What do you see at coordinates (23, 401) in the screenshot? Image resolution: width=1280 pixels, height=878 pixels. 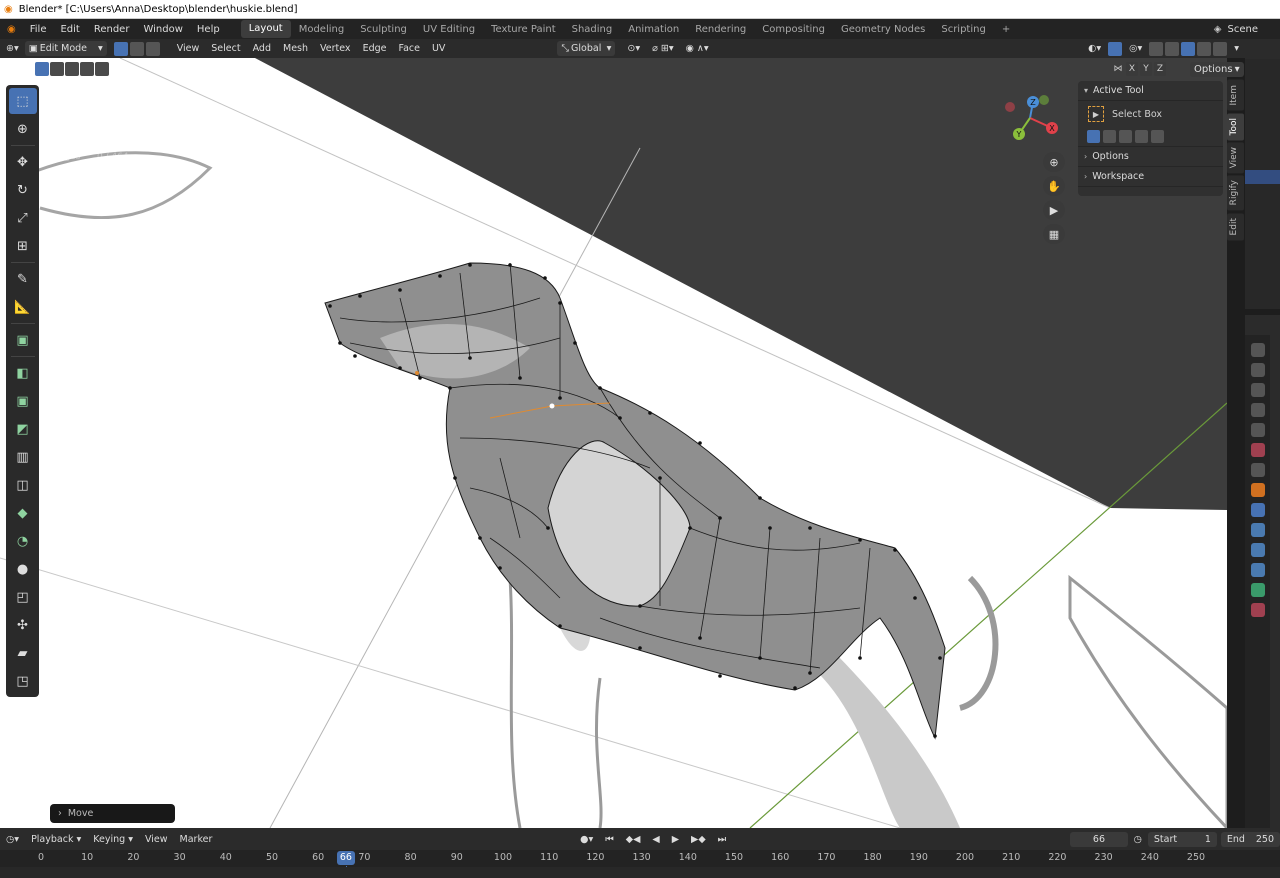 I see `inset-tool-icon: ▣` at bounding box center [23, 401].